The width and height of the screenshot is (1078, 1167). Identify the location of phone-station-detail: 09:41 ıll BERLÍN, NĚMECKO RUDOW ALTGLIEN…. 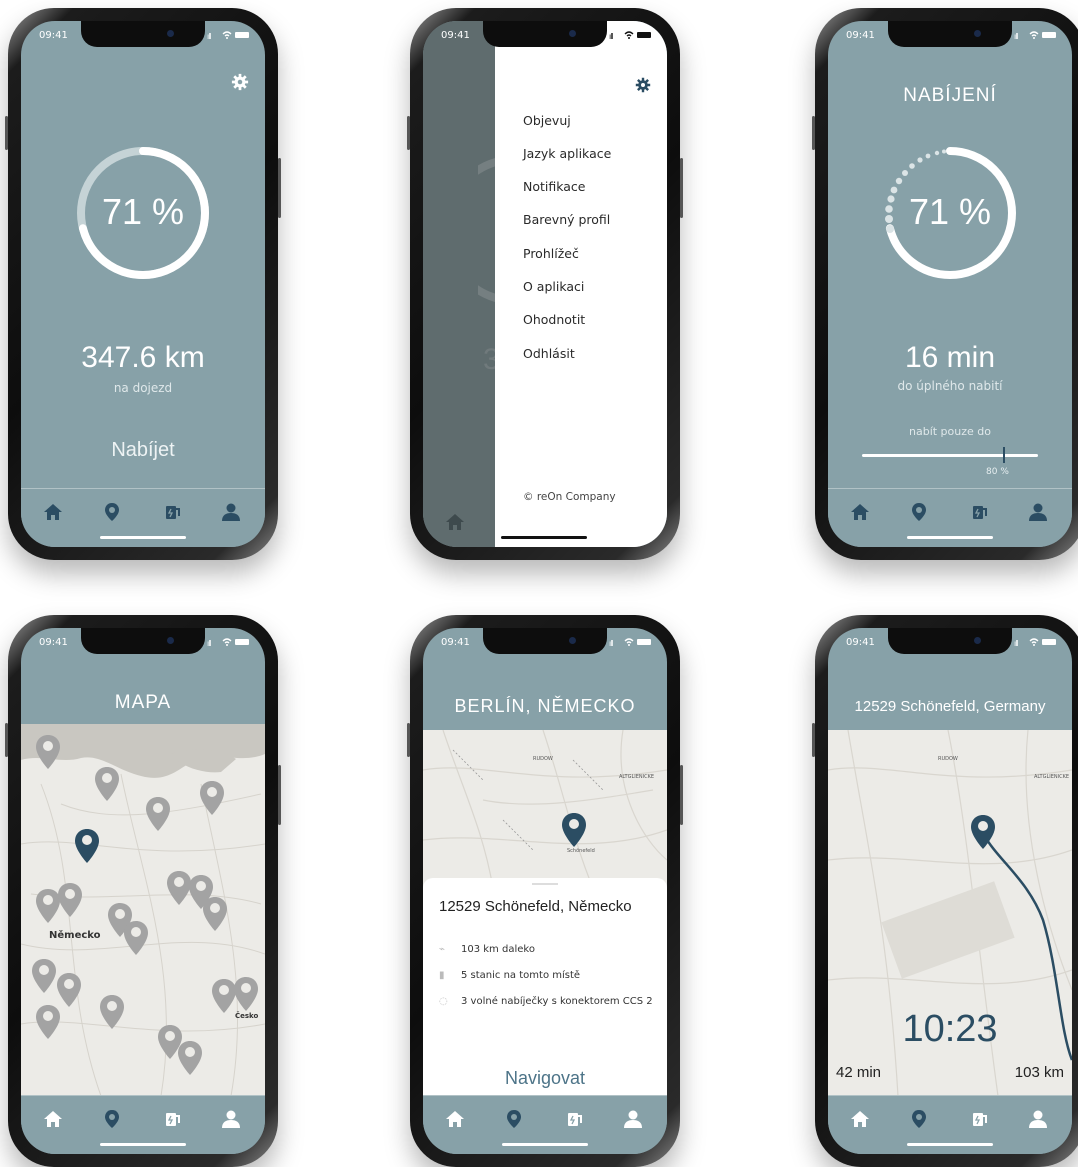
(545, 891).